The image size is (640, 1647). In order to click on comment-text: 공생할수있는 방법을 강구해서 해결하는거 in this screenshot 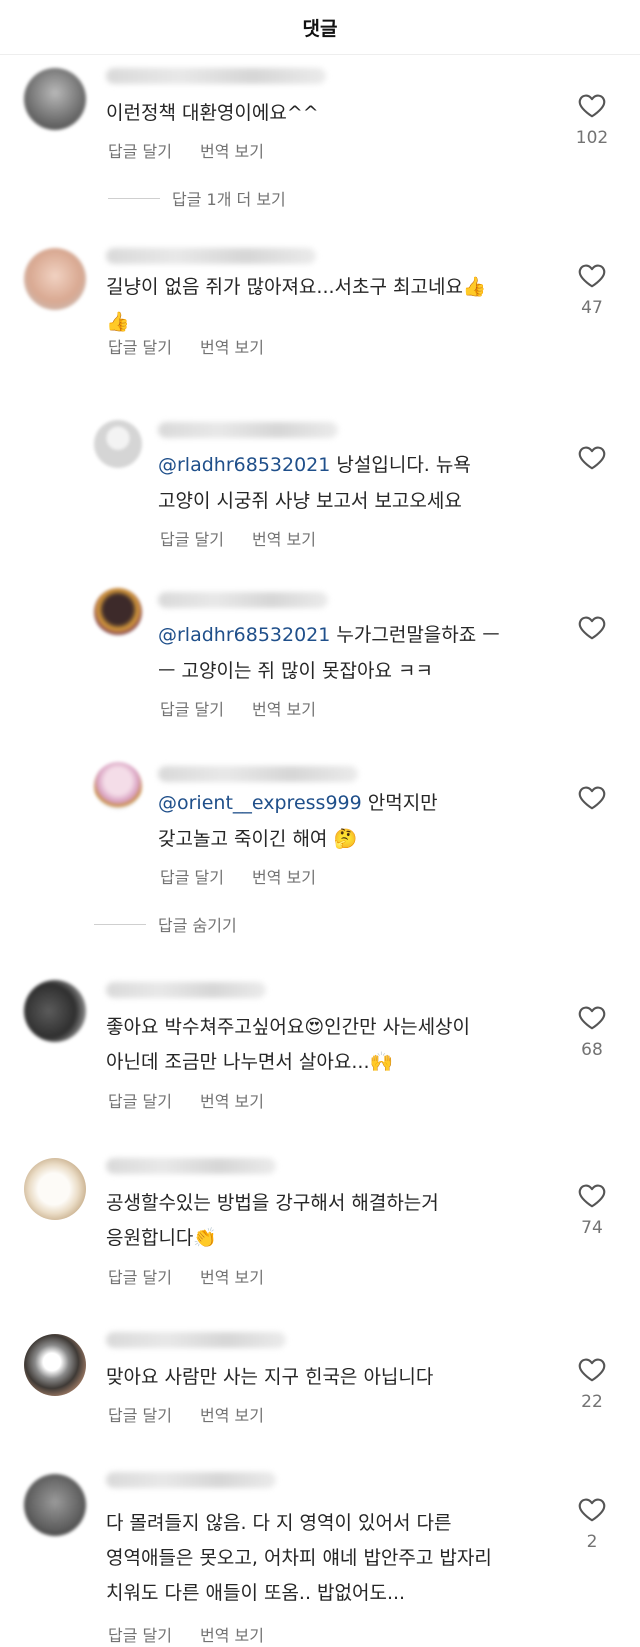, I will do `click(272, 1203)`.